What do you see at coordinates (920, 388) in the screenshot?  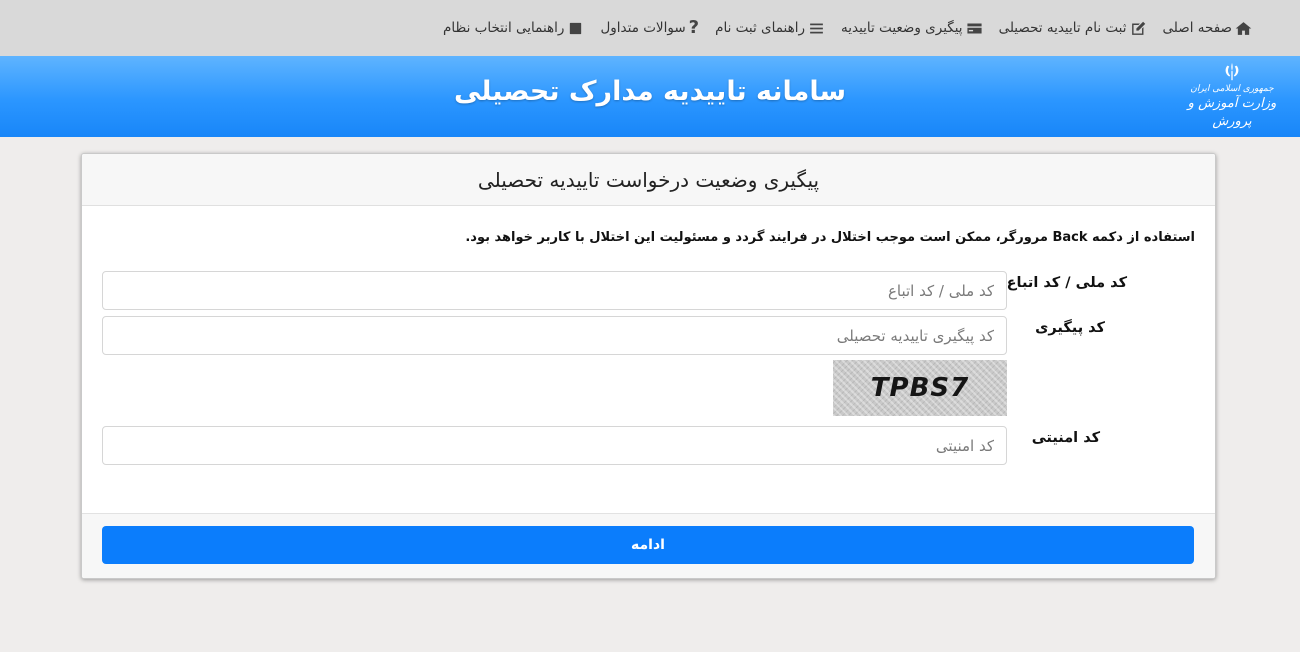 I see `captcha-image: TPBS7` at bounding box center [920, 388].